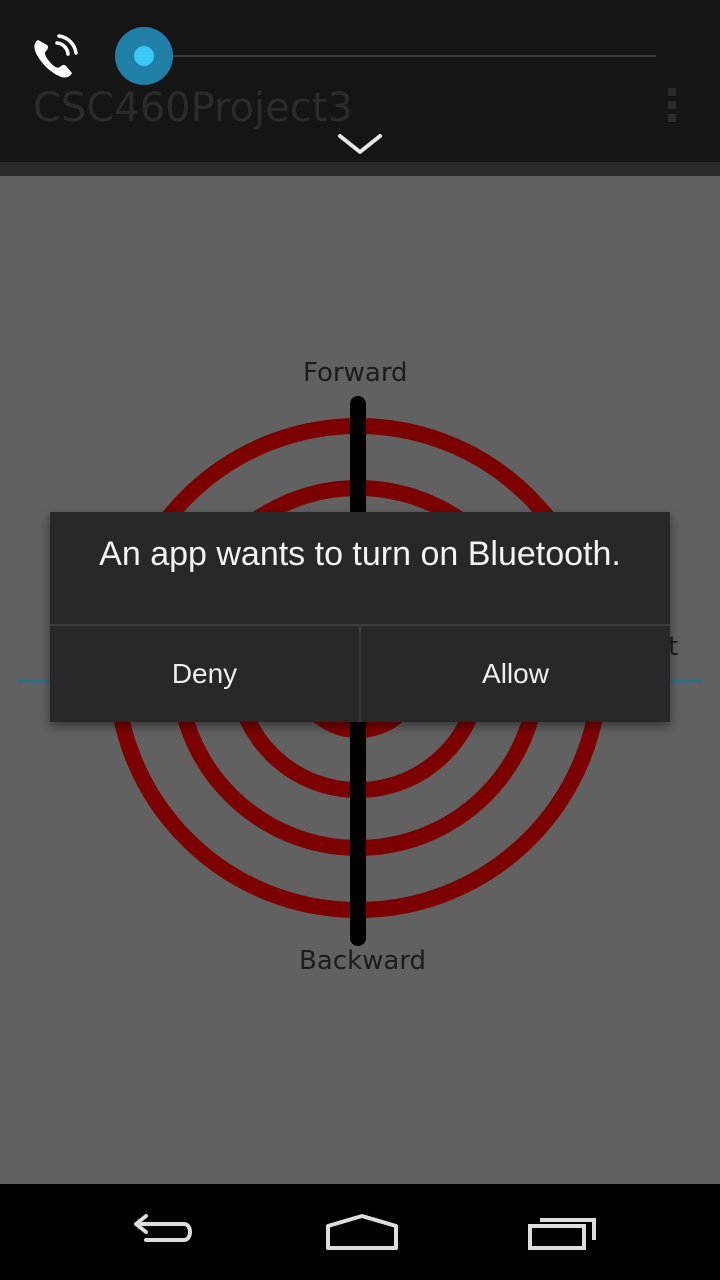 The height and width of the screenshot is (1280, 720). I want to click on back-button, so click(160, 1232).